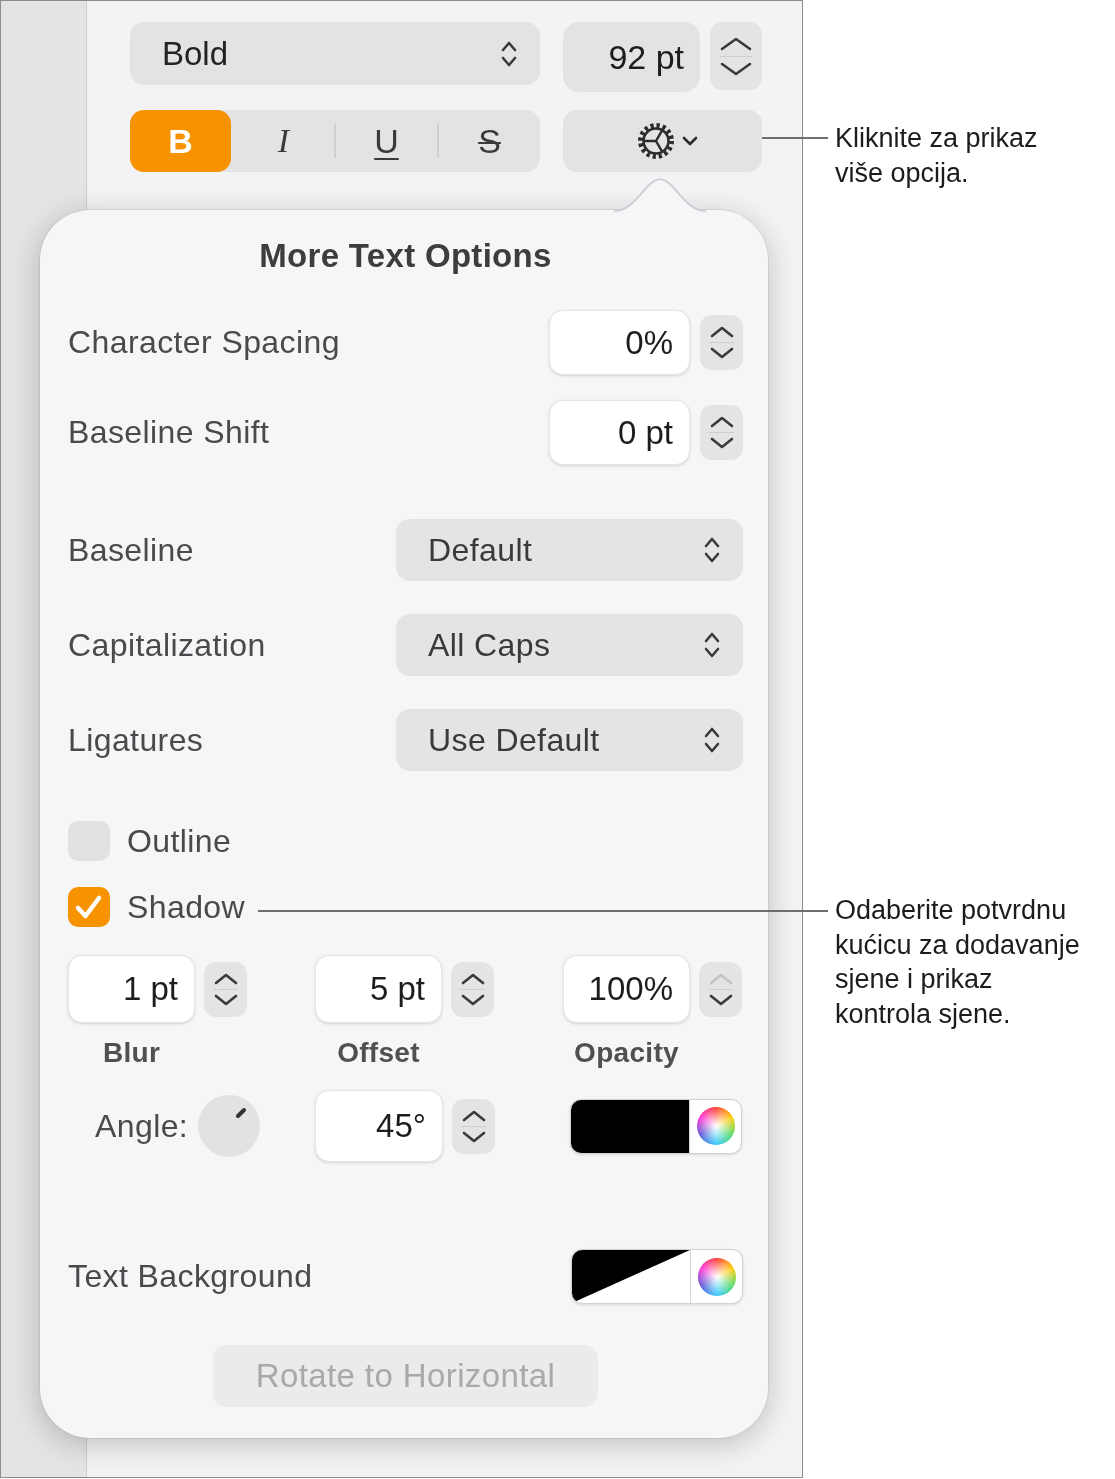 The height and width of the screenshot is (1479, 1115). Describe the element at coordinates (655, 141) in the screenshot. I see `gear-icon` at that location.